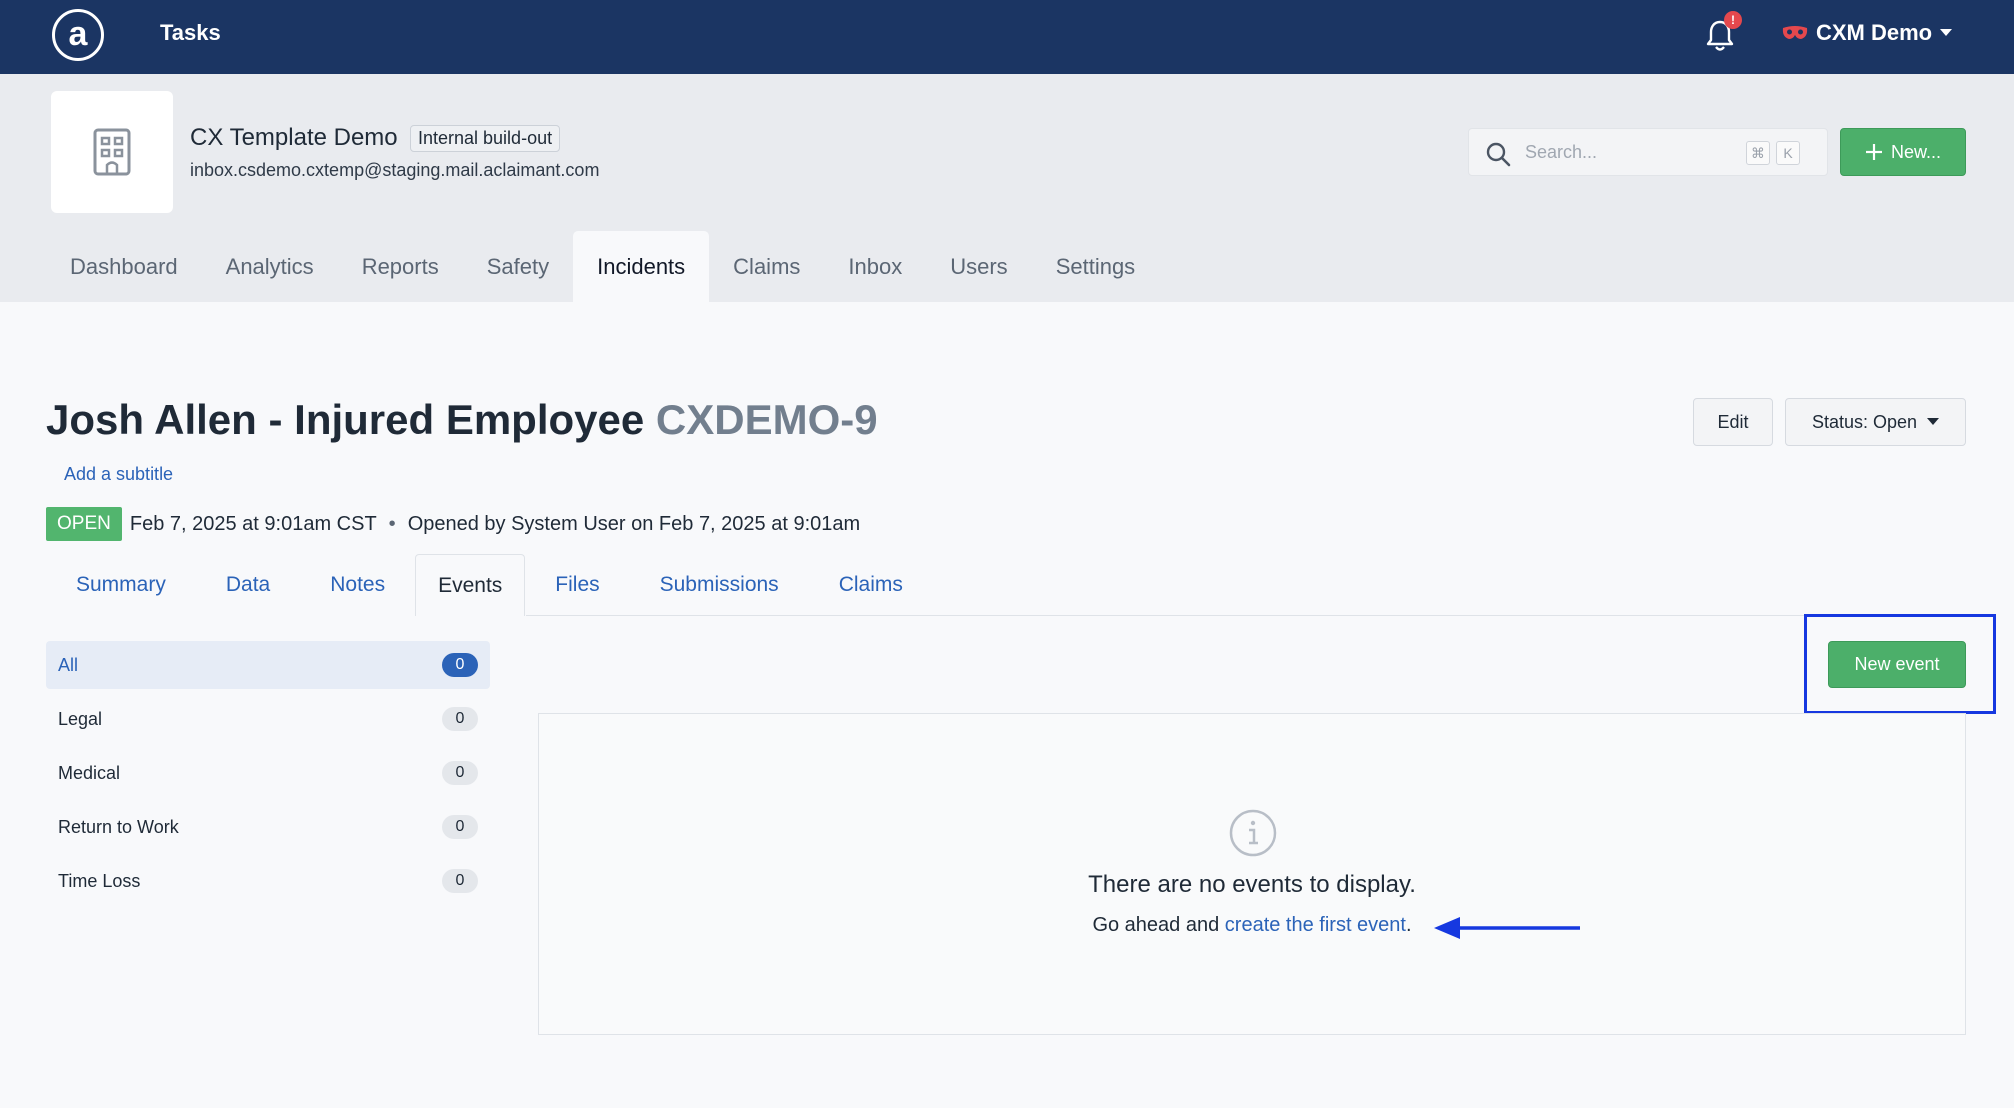 The width and height of the screenshot is (2014, 1108). What do you see at coordinates (84, 524) in the screenshot?
I see `status-badge: OPEN` at bounding box center [84, 524].